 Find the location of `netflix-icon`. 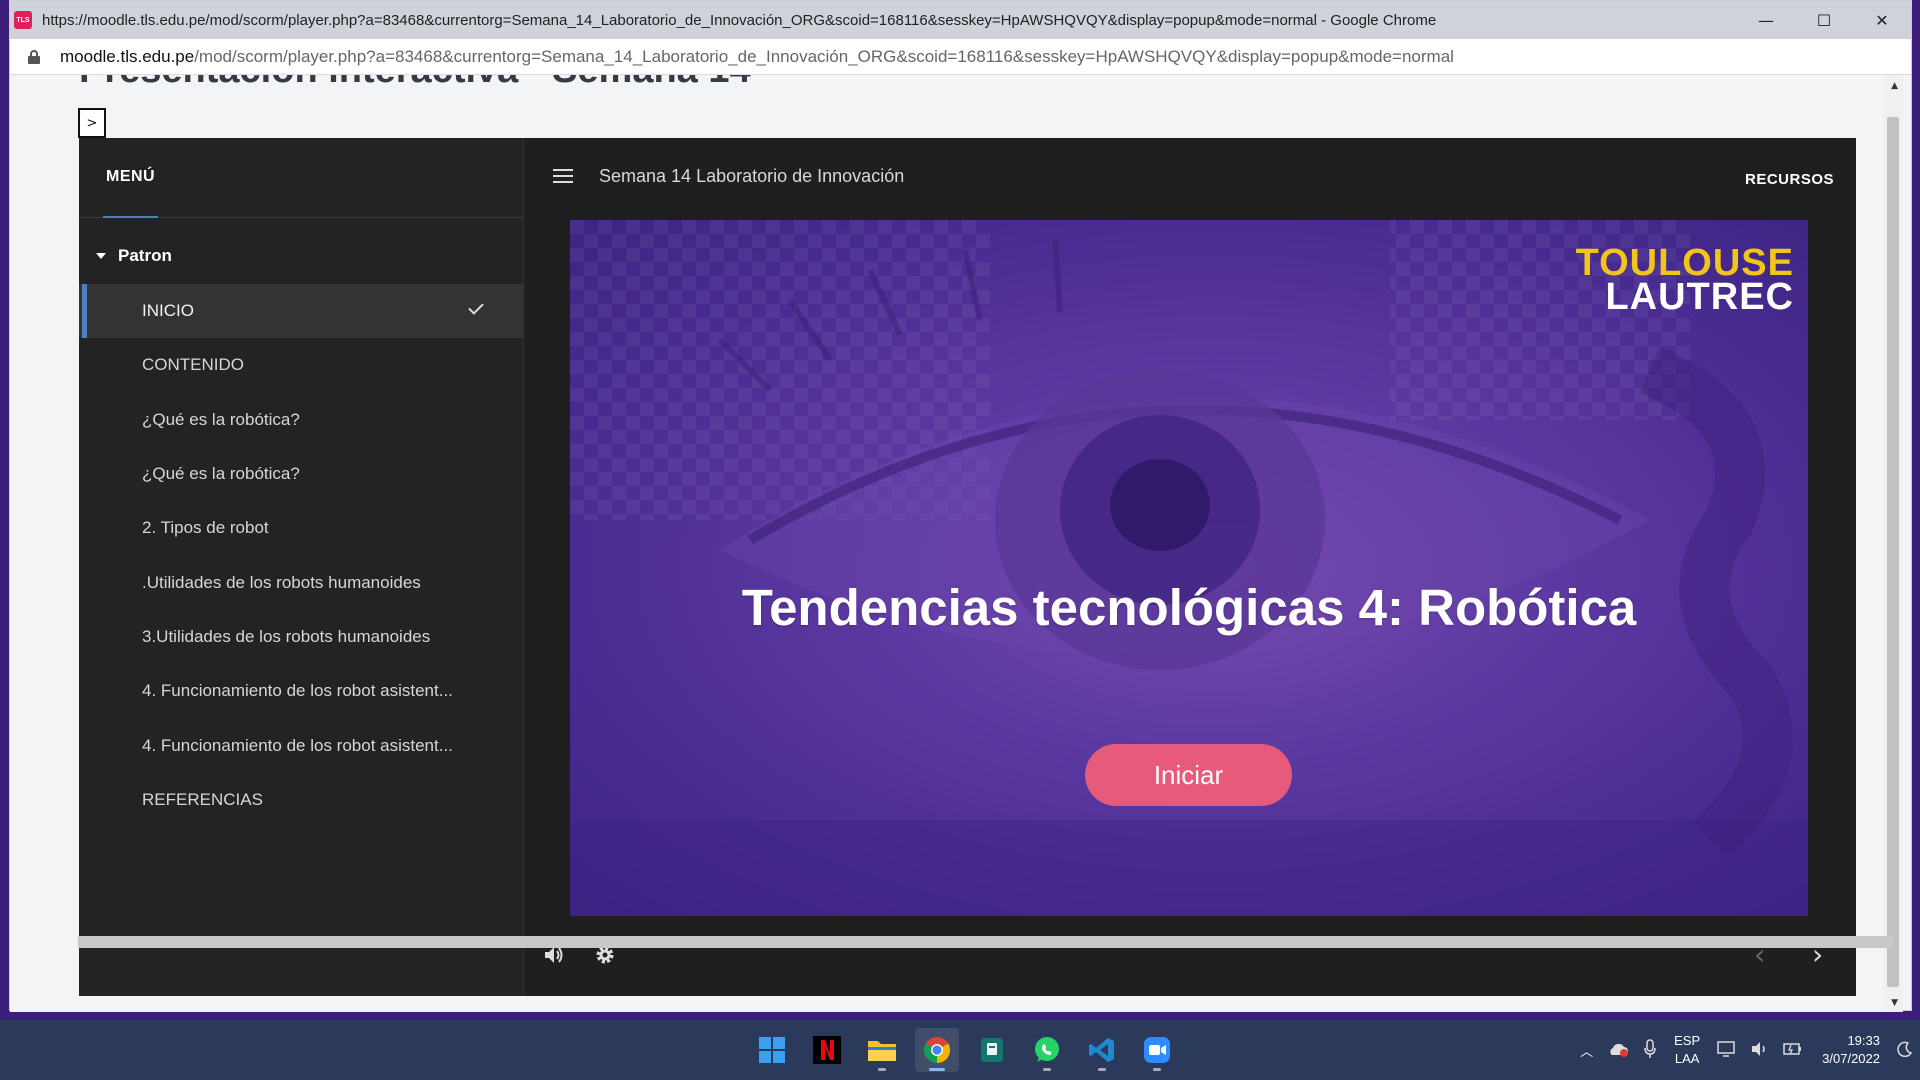

netflix-icon is located at coordinates (827, 1050).